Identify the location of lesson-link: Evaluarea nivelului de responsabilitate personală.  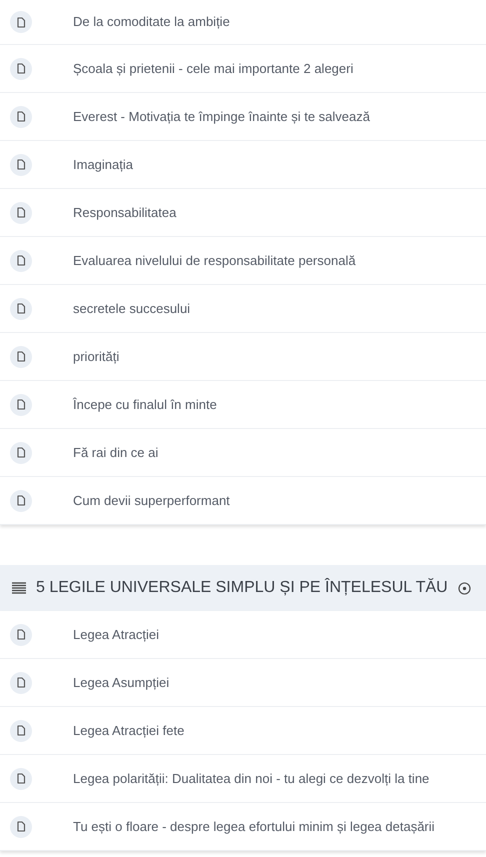
(214, 260).